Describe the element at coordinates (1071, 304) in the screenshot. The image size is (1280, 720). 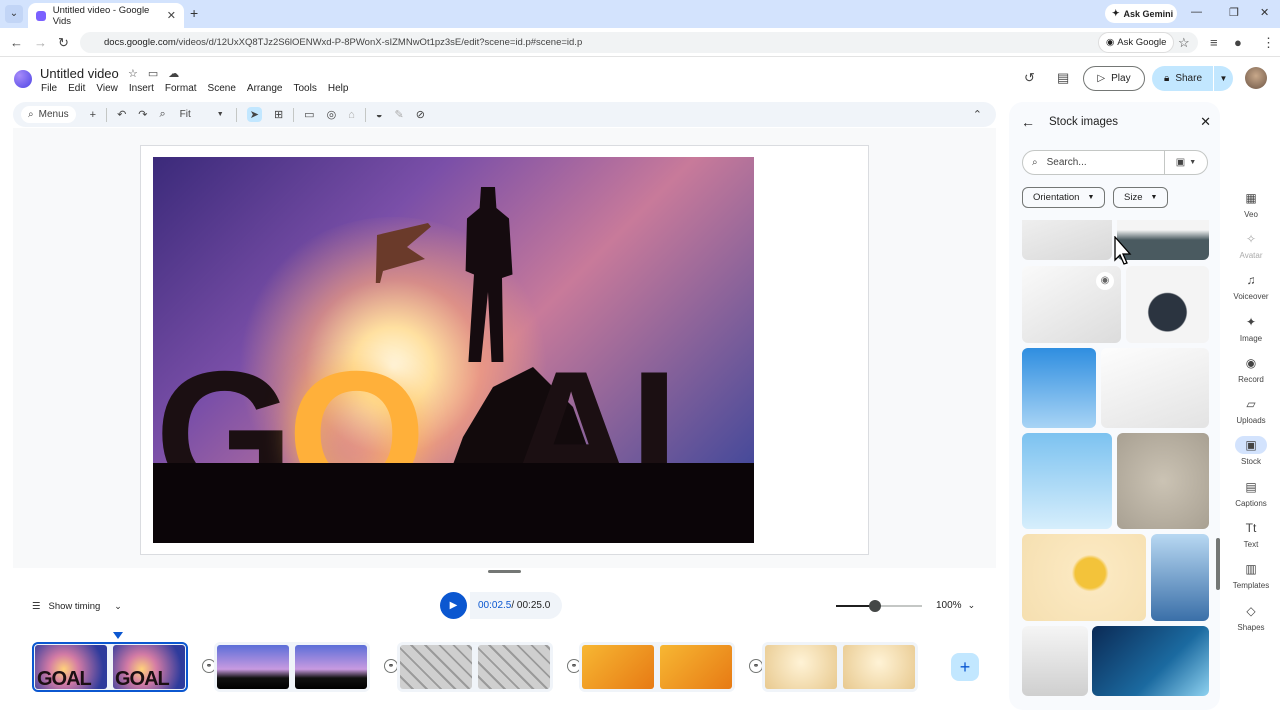
I see `stock-image: ◉` at that location.